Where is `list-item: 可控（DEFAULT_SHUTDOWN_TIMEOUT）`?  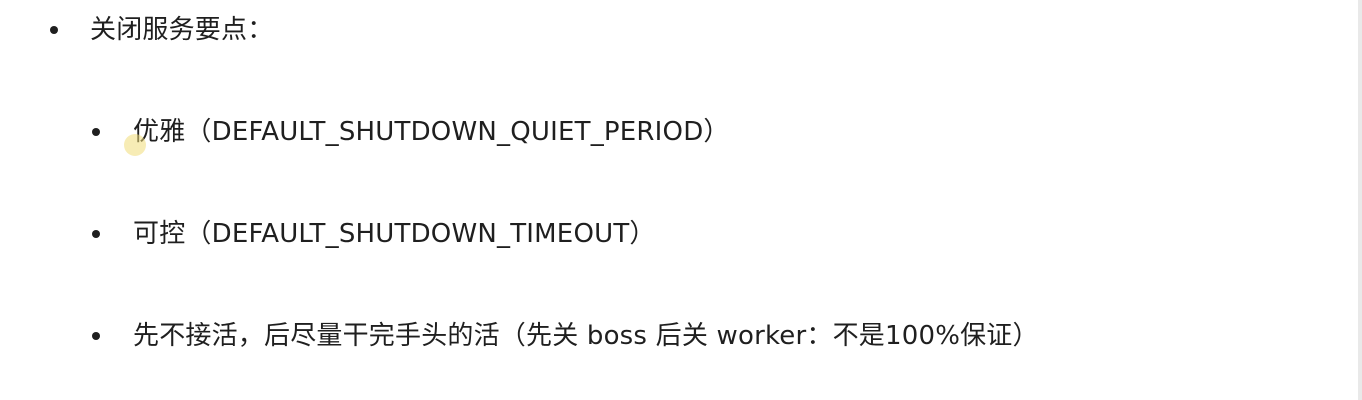
list-item: 可控（DEFAULT_SHUTDOWN_TIMEOUT） is located at coordinates (650, 234).